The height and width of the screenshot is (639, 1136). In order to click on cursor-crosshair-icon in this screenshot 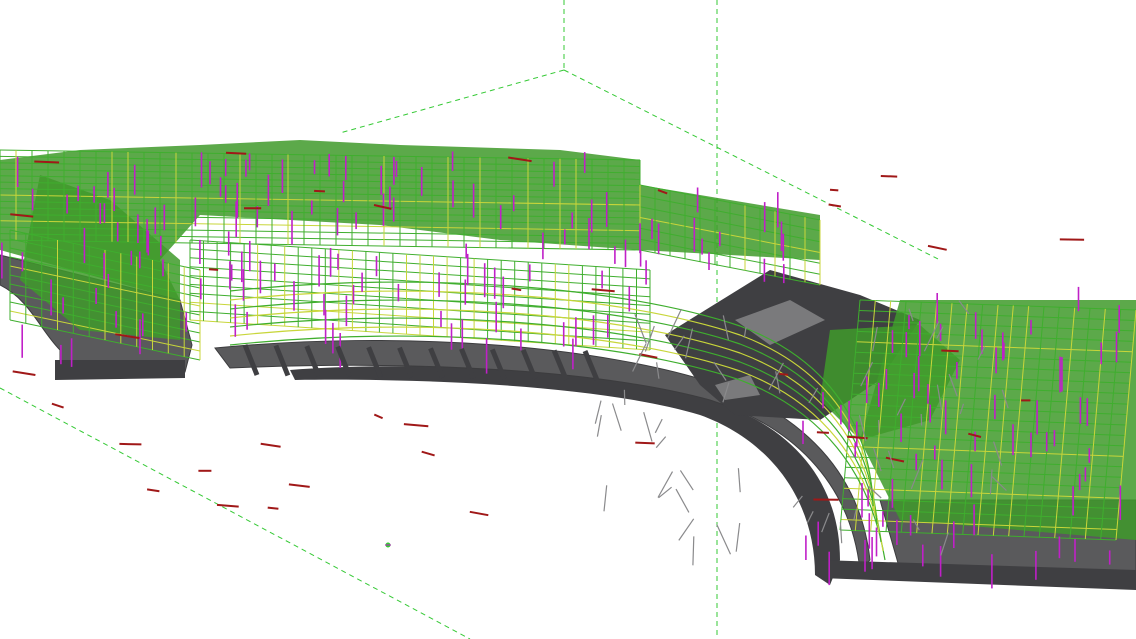, I will do `click(388, 545)`.